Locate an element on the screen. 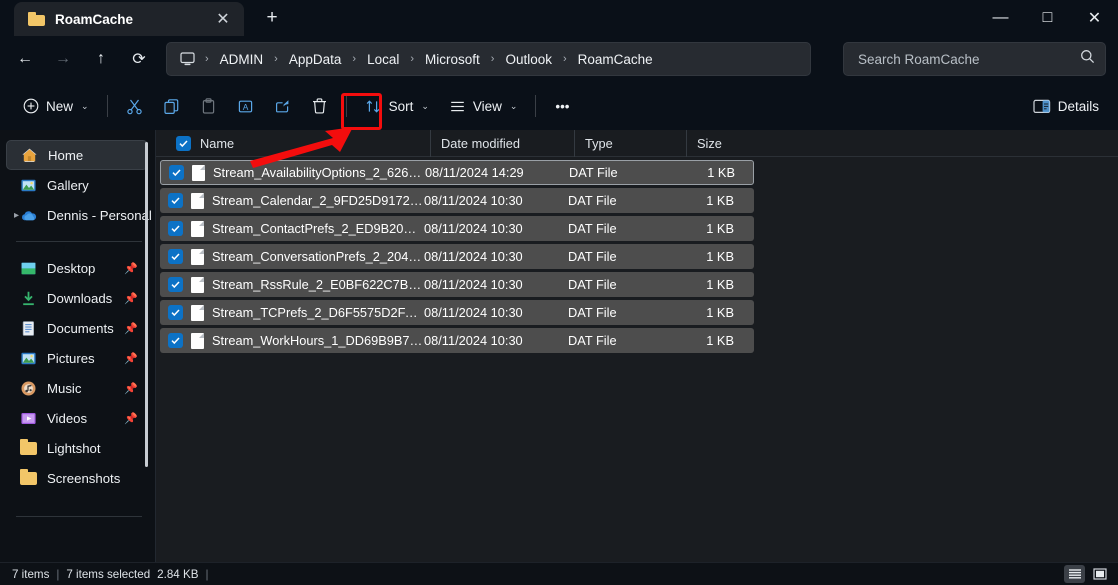 This screenshot has width=1118, height=585. details-pane-button: Details is located at coordinates (1066, 106).